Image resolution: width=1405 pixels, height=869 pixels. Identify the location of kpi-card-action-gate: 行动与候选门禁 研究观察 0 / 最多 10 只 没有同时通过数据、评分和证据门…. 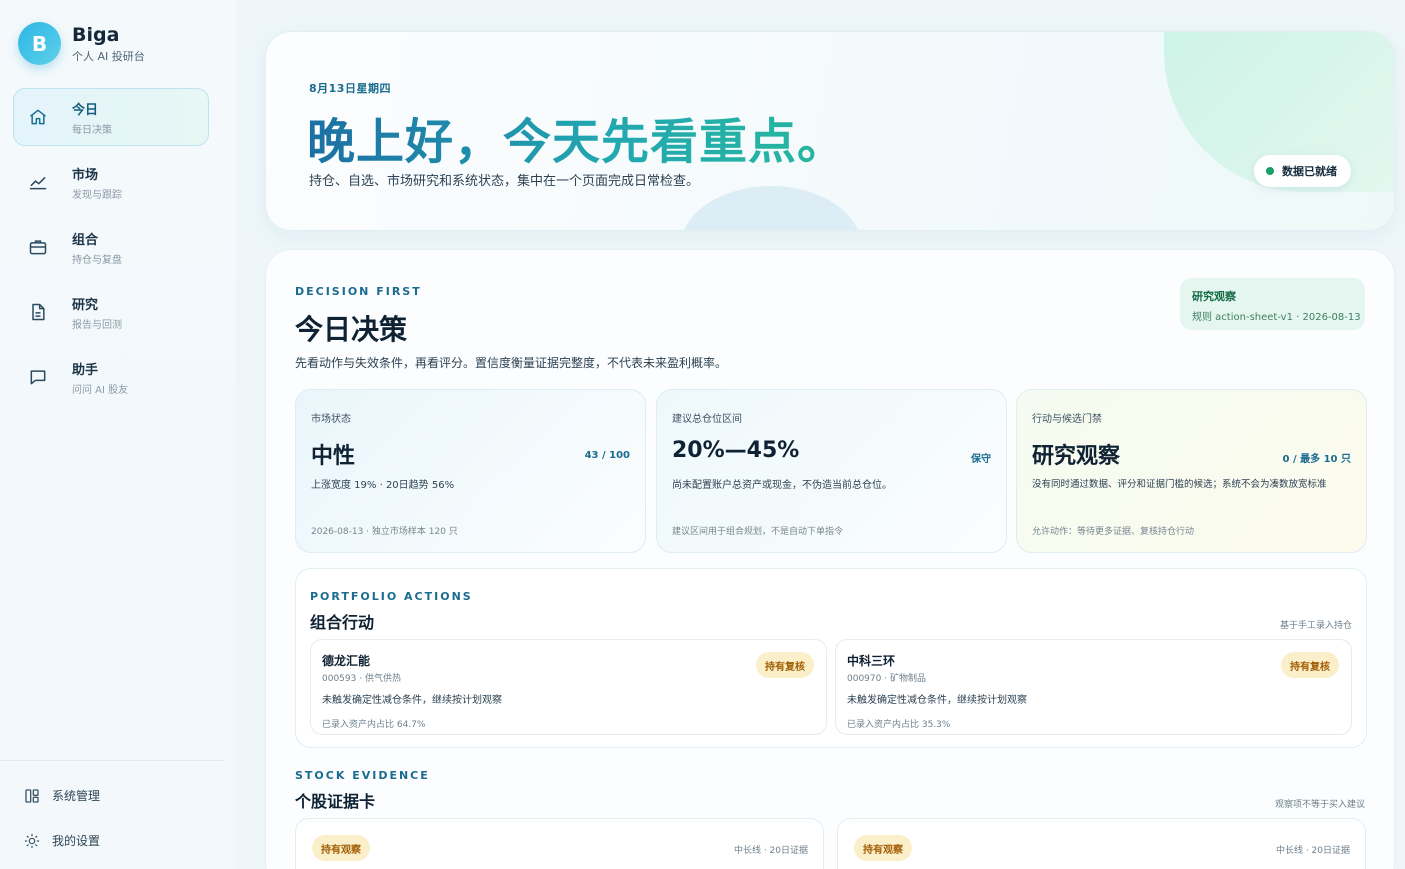
(1191, 471).